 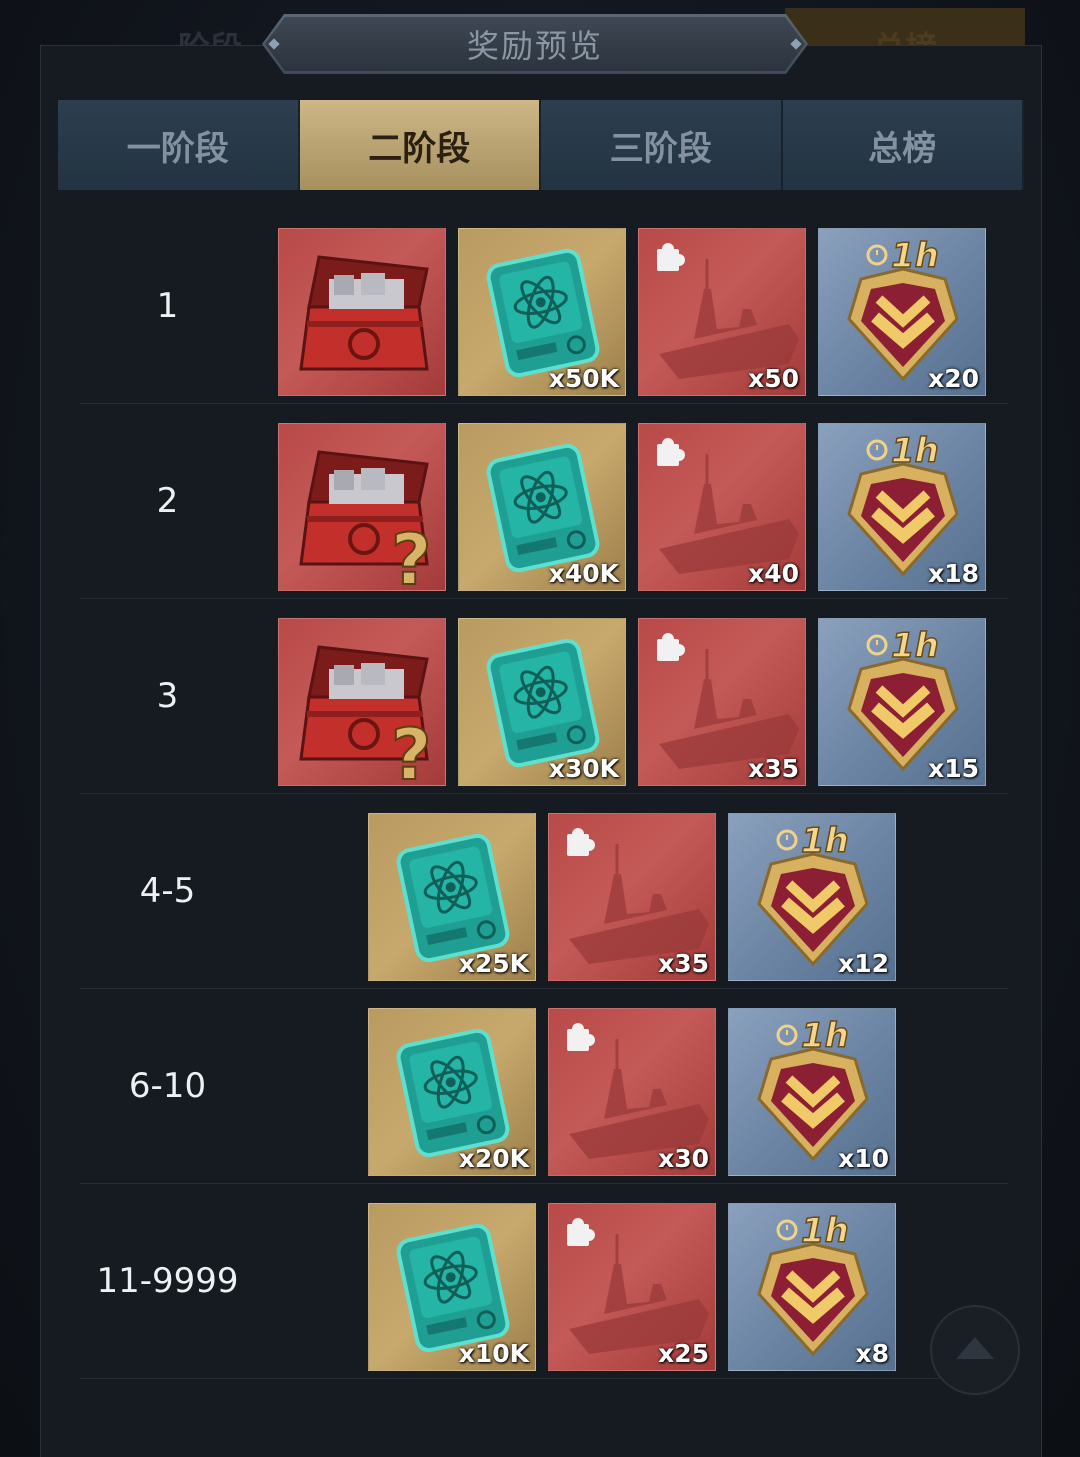 What do you see at coordinates (493, 963) in the screenshot?
I see `item-quantity: x25K` at bounding box center [493, 963].